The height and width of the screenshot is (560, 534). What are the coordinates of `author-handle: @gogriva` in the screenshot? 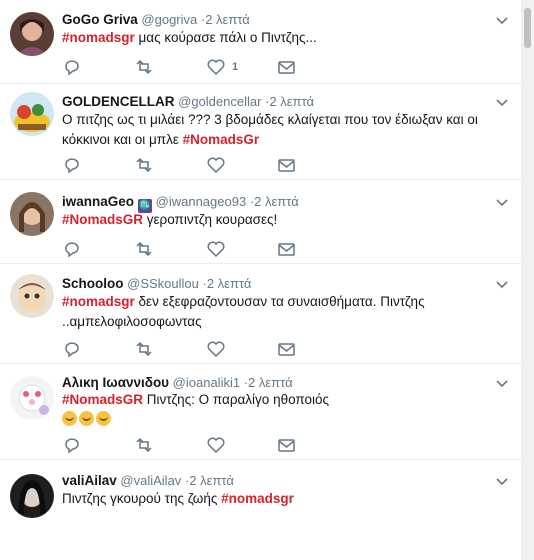 It's located at (169, 19).